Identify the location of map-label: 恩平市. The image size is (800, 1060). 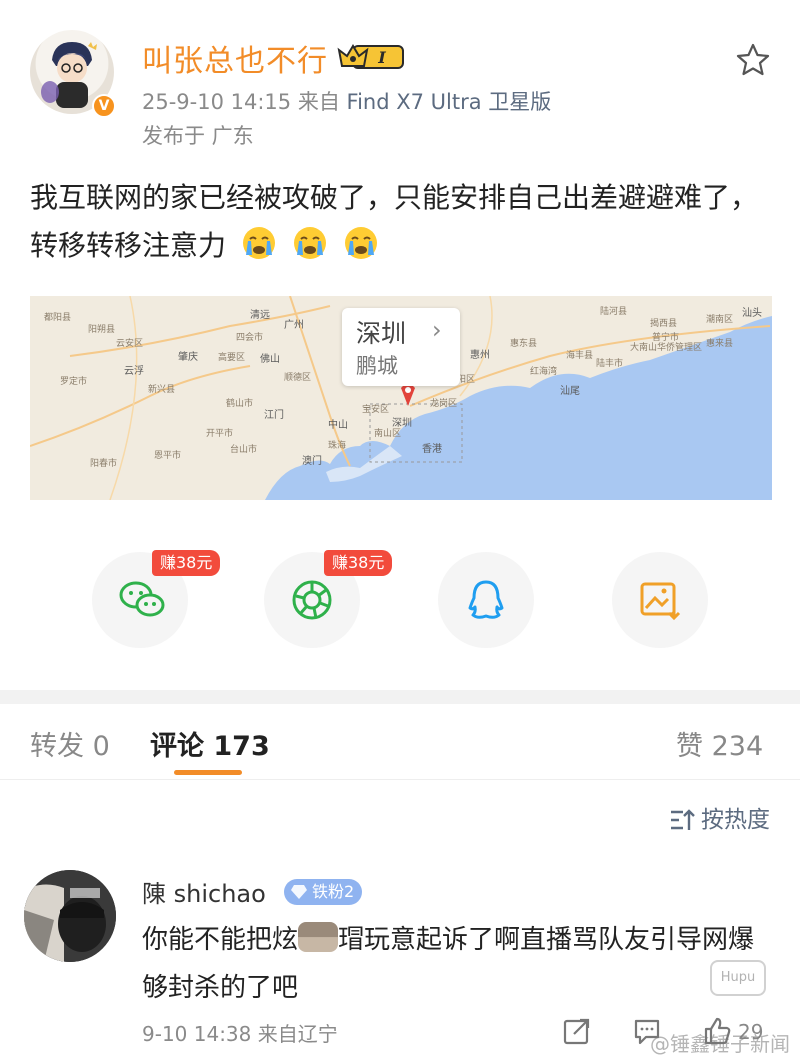
(168, 456).